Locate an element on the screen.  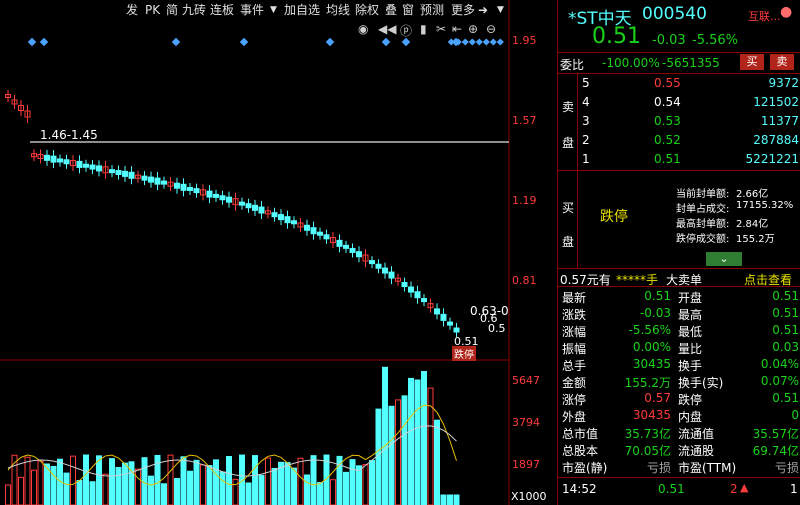
stat-value: 0.00% is located at coordinates (651, 347).